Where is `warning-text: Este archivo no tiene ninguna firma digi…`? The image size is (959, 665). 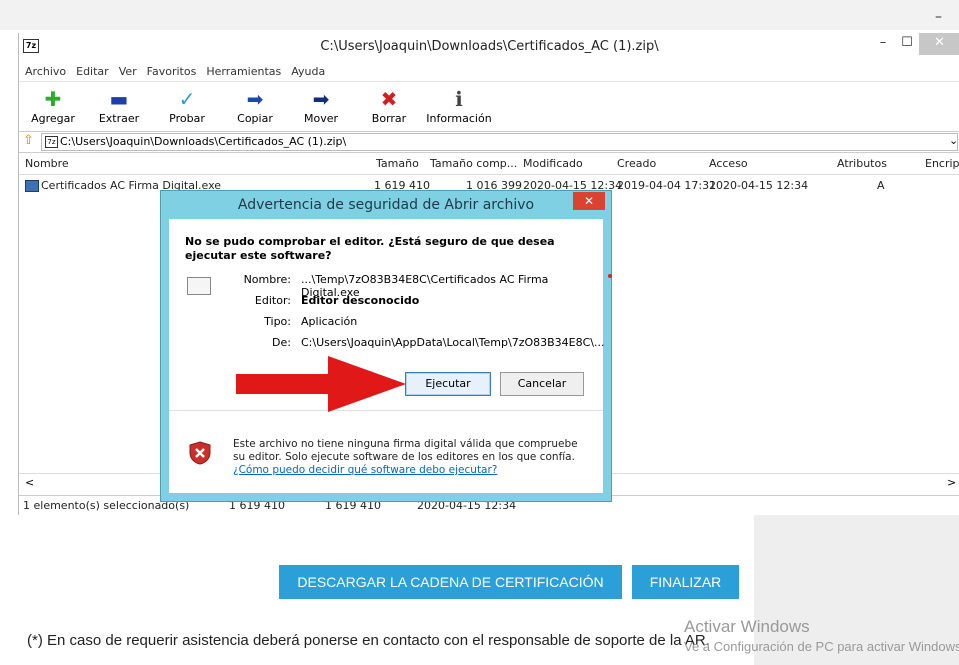
warning-text: Este archivo no tiene ninguna firma digi… is located at coordinates (405, 457).